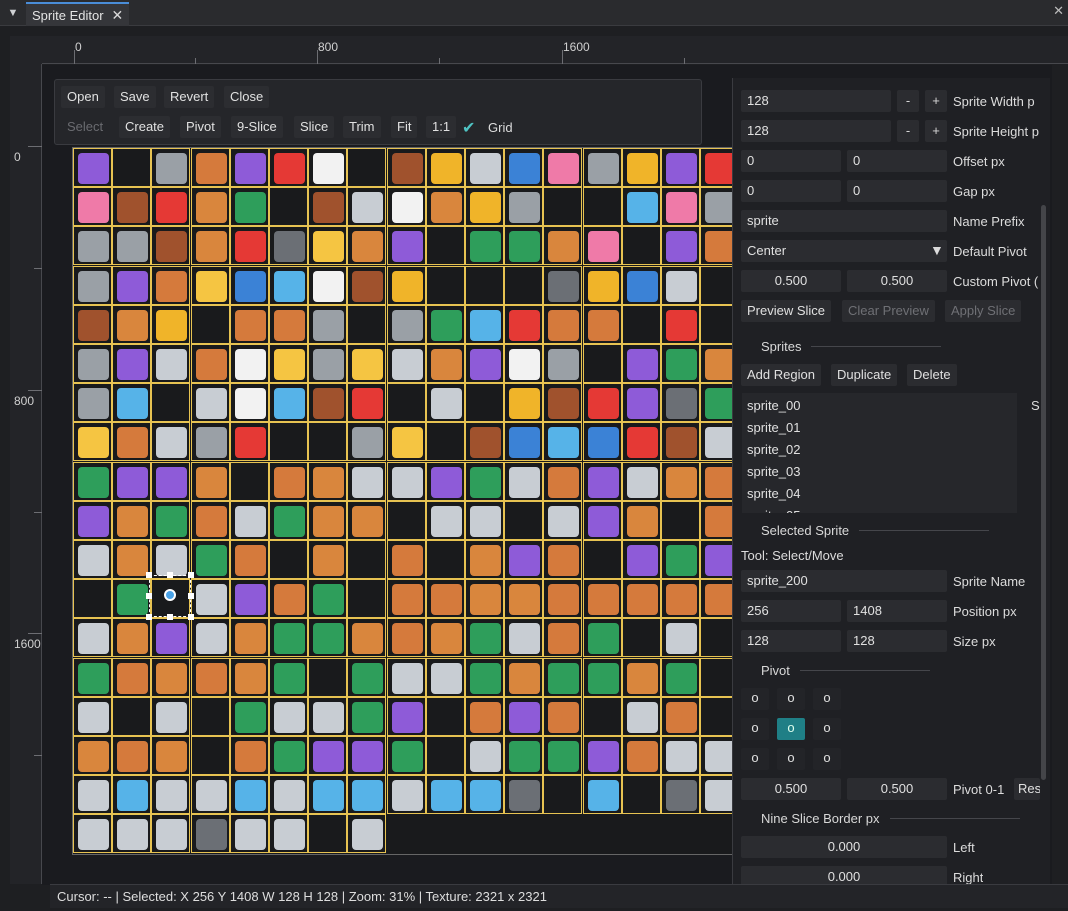  I want to click on save-button: Save, so click(135, 97).